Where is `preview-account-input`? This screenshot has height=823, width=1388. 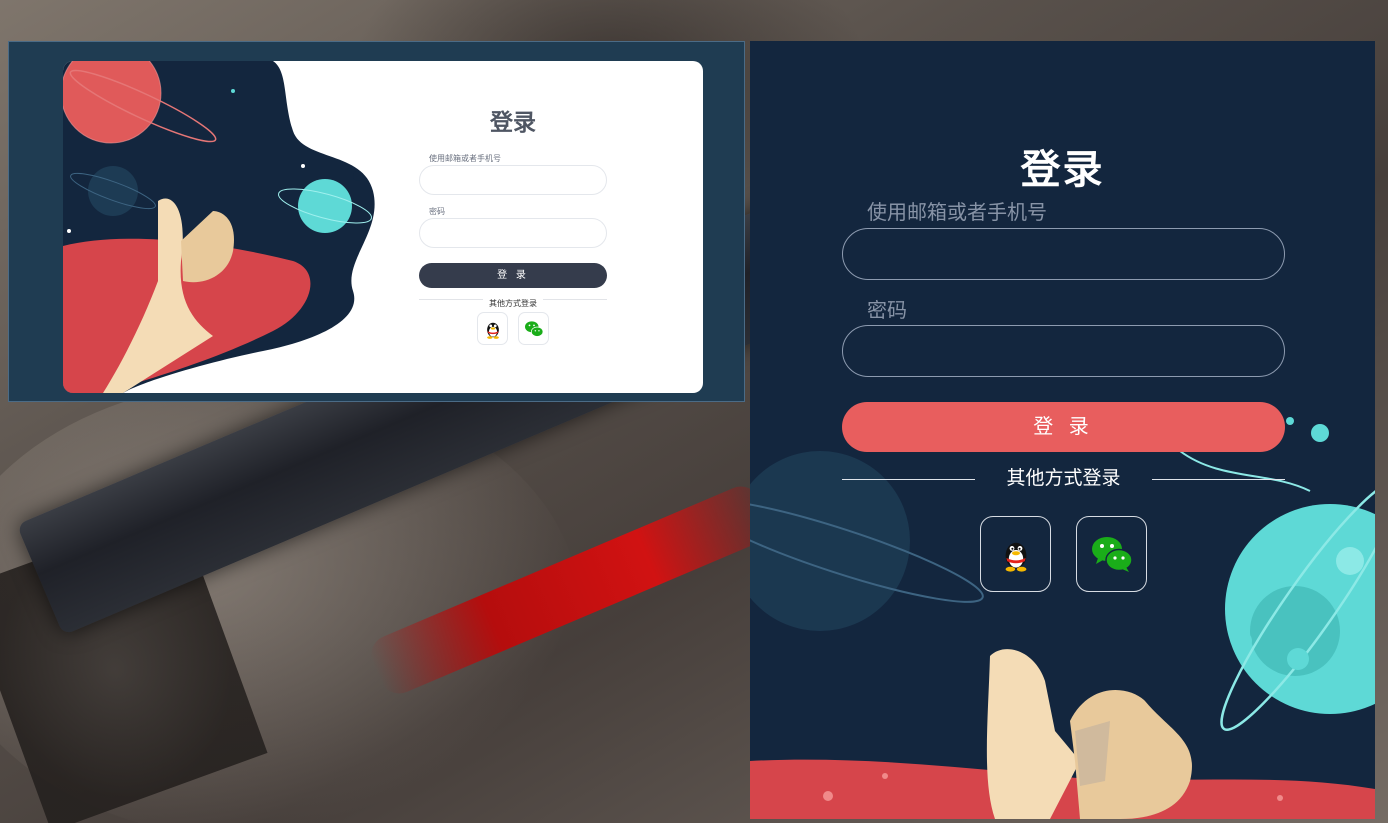
preview-account-input is located at coordinates (513, 180).